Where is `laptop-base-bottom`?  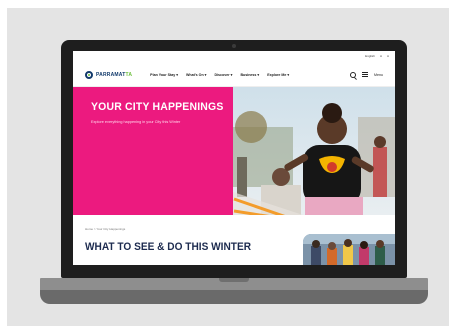 laptop-base-bottom is located at coordinates (234, 297).